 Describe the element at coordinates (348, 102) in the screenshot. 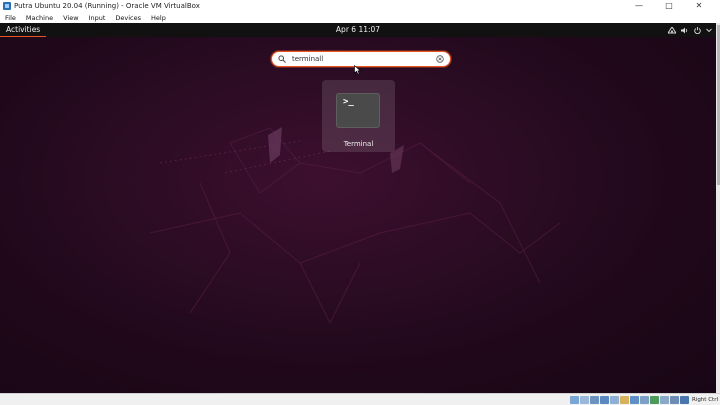

I see `terminal-prompt-glyph: >_` at that location.